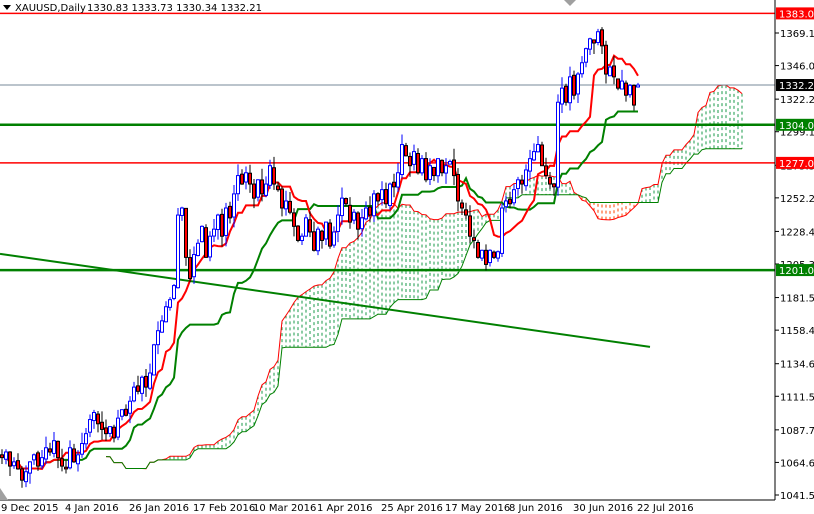 Image resolution: width=814 pixels, height=514 pixels. I want to click on price-tick-label: 1228.40, so click(797, 232).